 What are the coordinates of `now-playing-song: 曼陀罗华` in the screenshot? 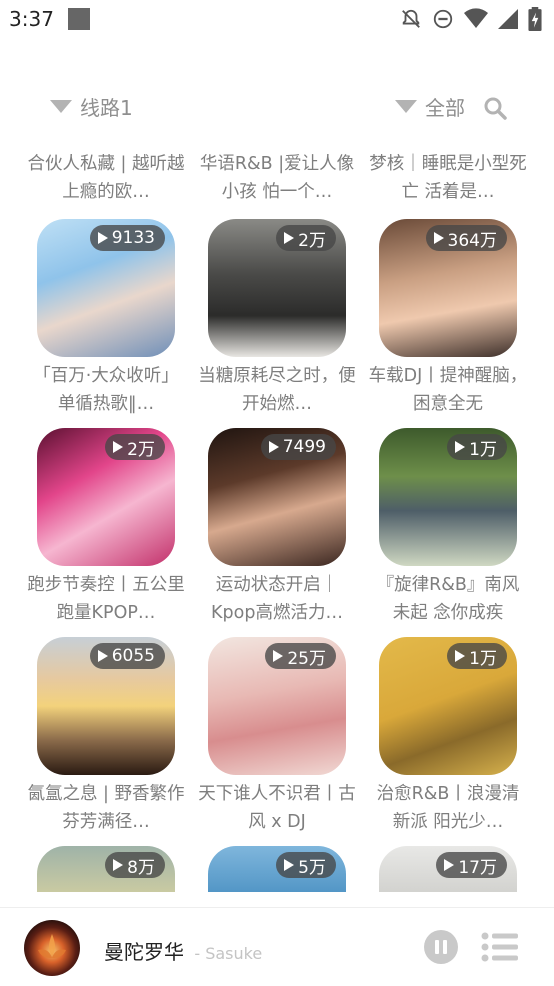 It's located at (144, 952).